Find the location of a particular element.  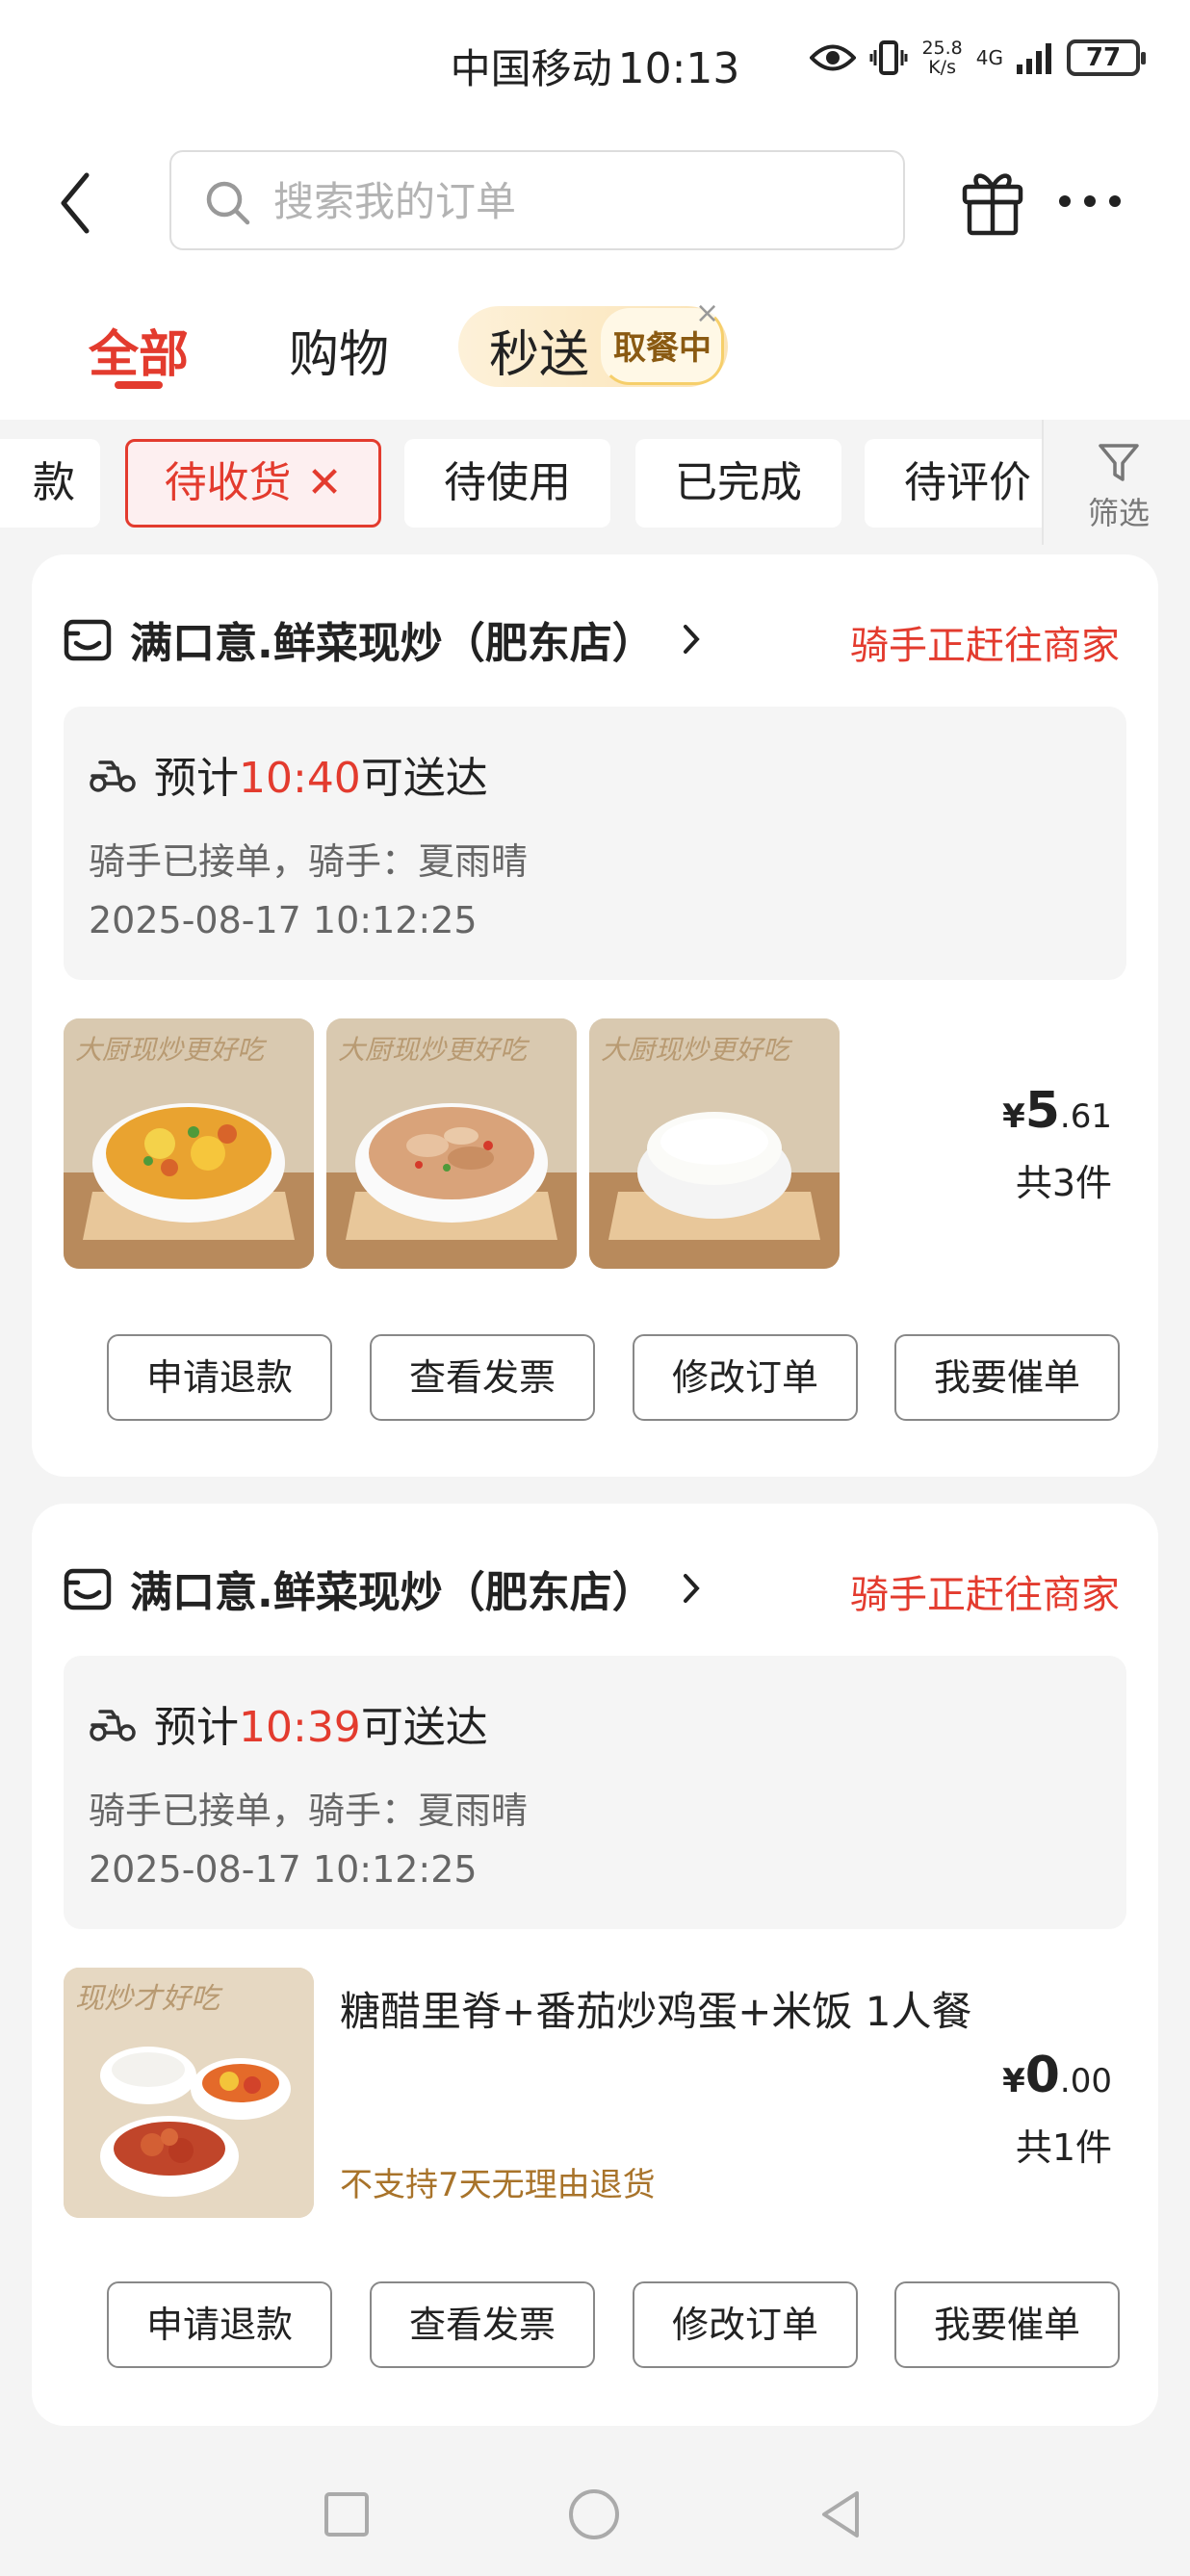

filter-chip-completed: 已完成 is located at coordinates (738, 484).